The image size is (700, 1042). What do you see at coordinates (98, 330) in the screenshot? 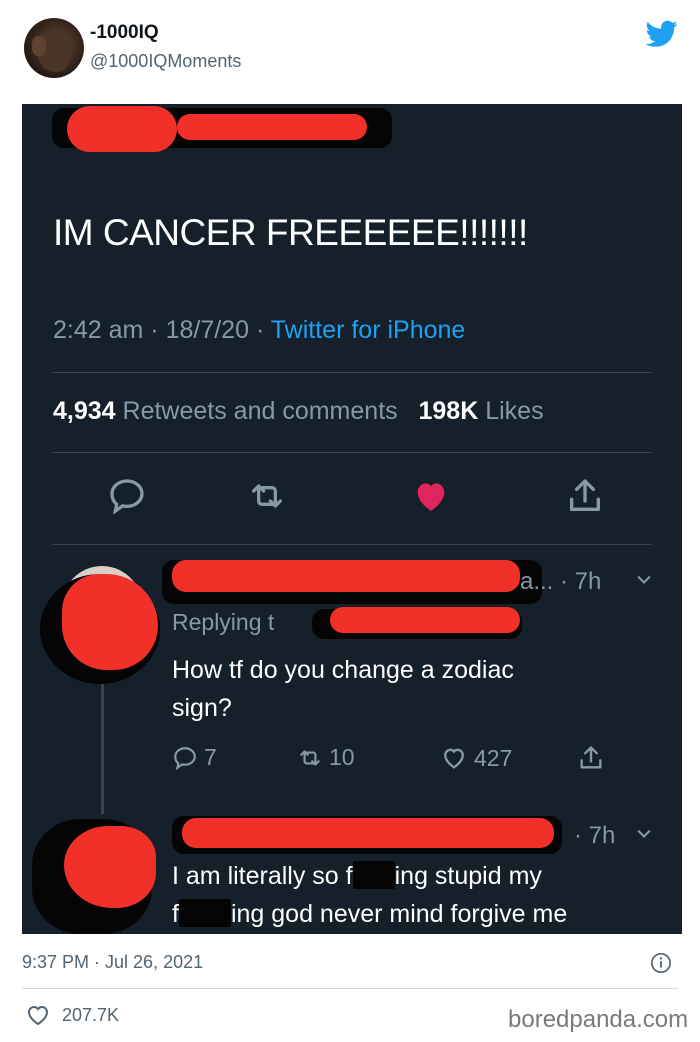
I see `tweet-time: 2:42 am` at bounding box center [98, 330].